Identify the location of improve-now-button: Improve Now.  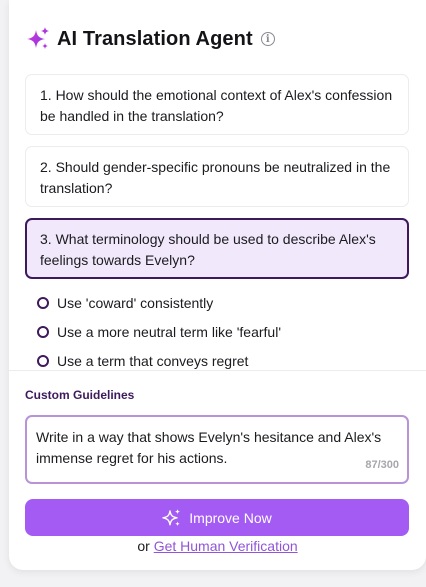
(217, 517).